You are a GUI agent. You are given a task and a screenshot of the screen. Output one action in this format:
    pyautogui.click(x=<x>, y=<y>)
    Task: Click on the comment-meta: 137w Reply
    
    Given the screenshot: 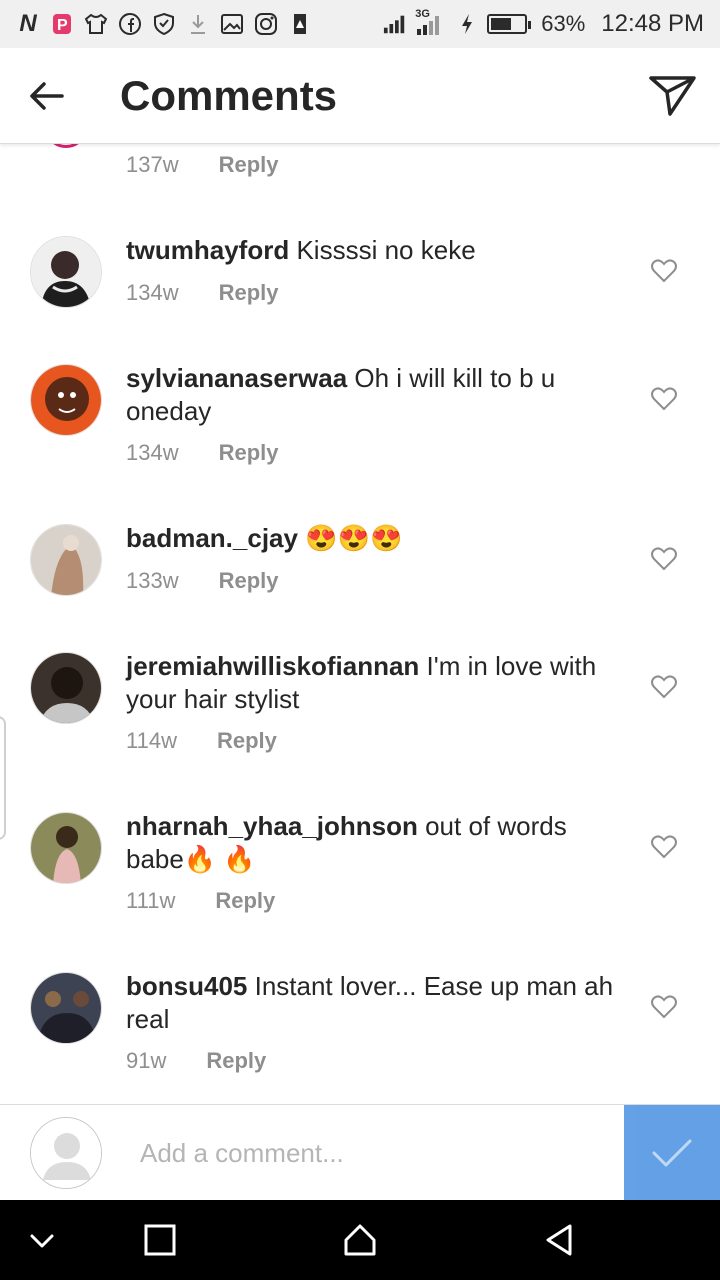 What is the action you would take?
    pyautogui.click(x=202, y=165)
    